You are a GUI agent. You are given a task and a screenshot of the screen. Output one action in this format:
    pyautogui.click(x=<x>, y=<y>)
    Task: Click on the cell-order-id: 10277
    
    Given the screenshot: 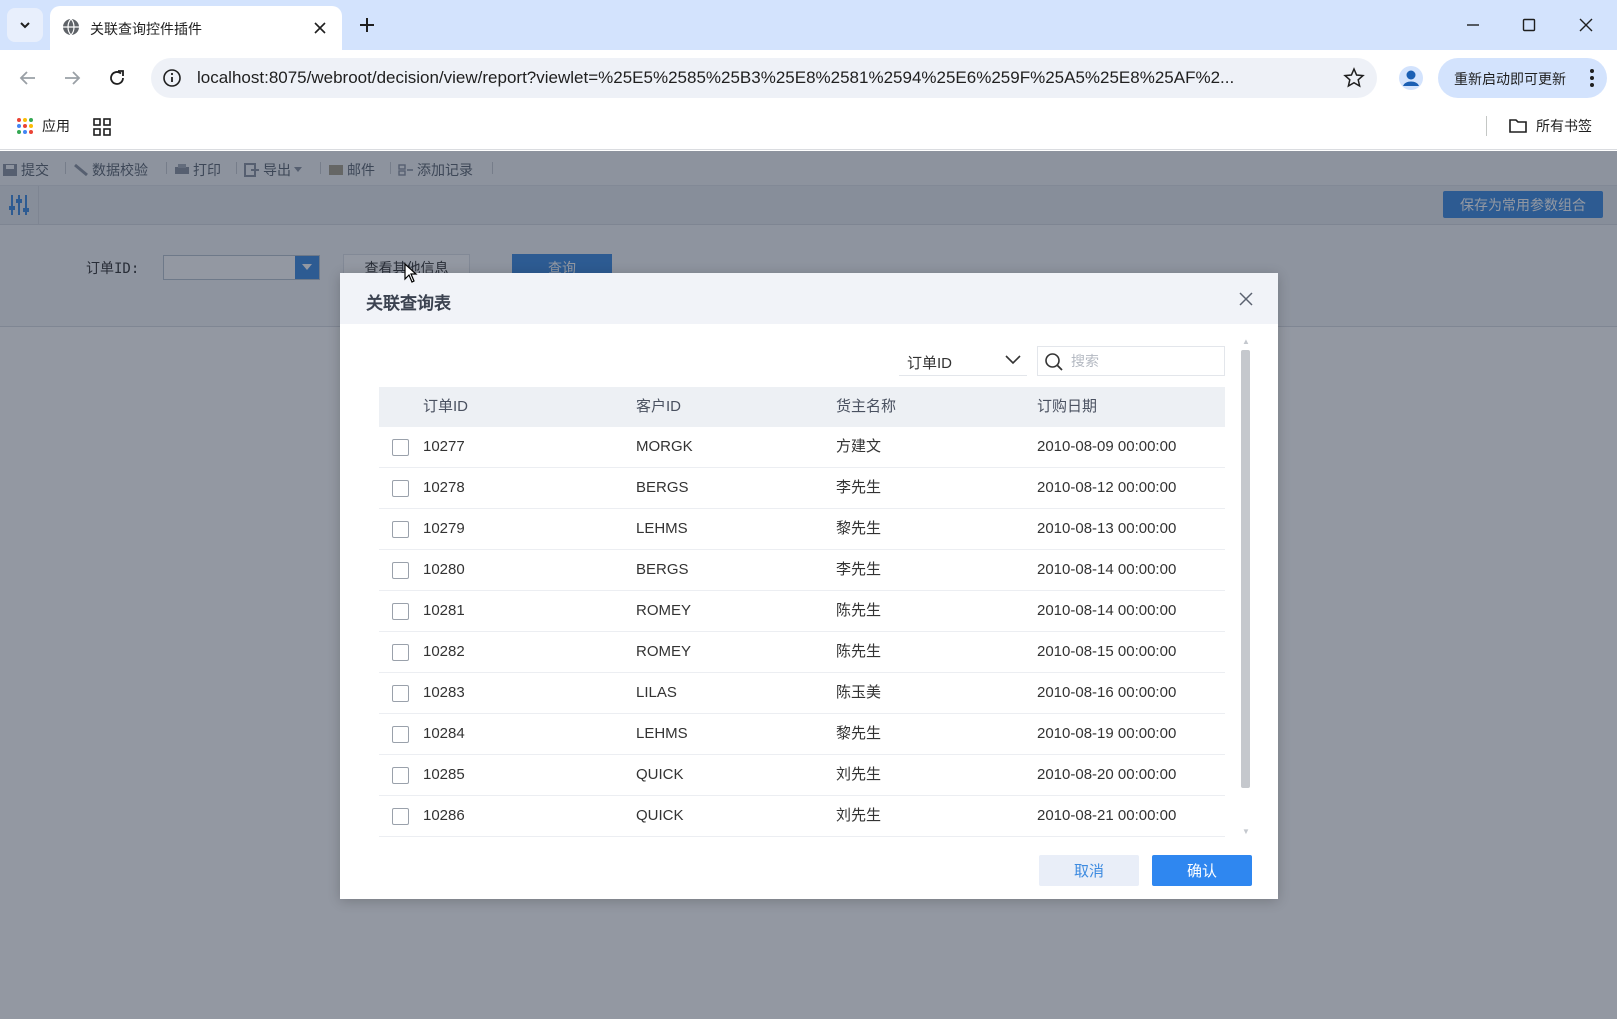 What is the action you would take?
    pyautogui.click(x=444, y=446)
    